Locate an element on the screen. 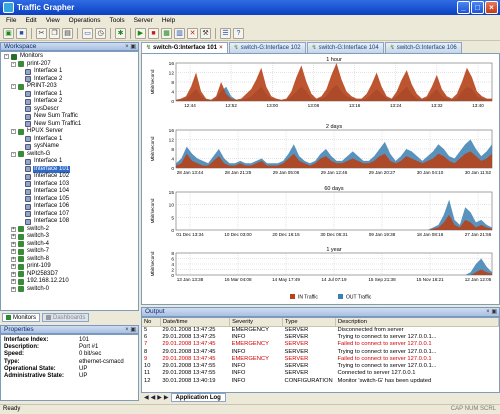 This screenshot has height=414, width=500. save-icon: ■ is located at coordinates (21, 33).